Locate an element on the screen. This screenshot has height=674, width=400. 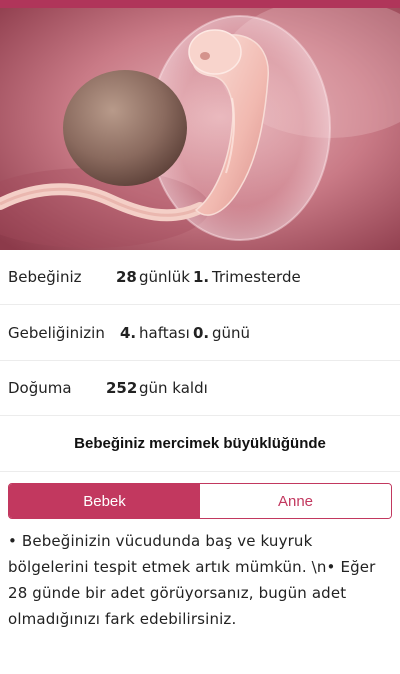
size-banner: Bebeğiniz mercimek büyüklüğünde is located at coordinates (200, 444).